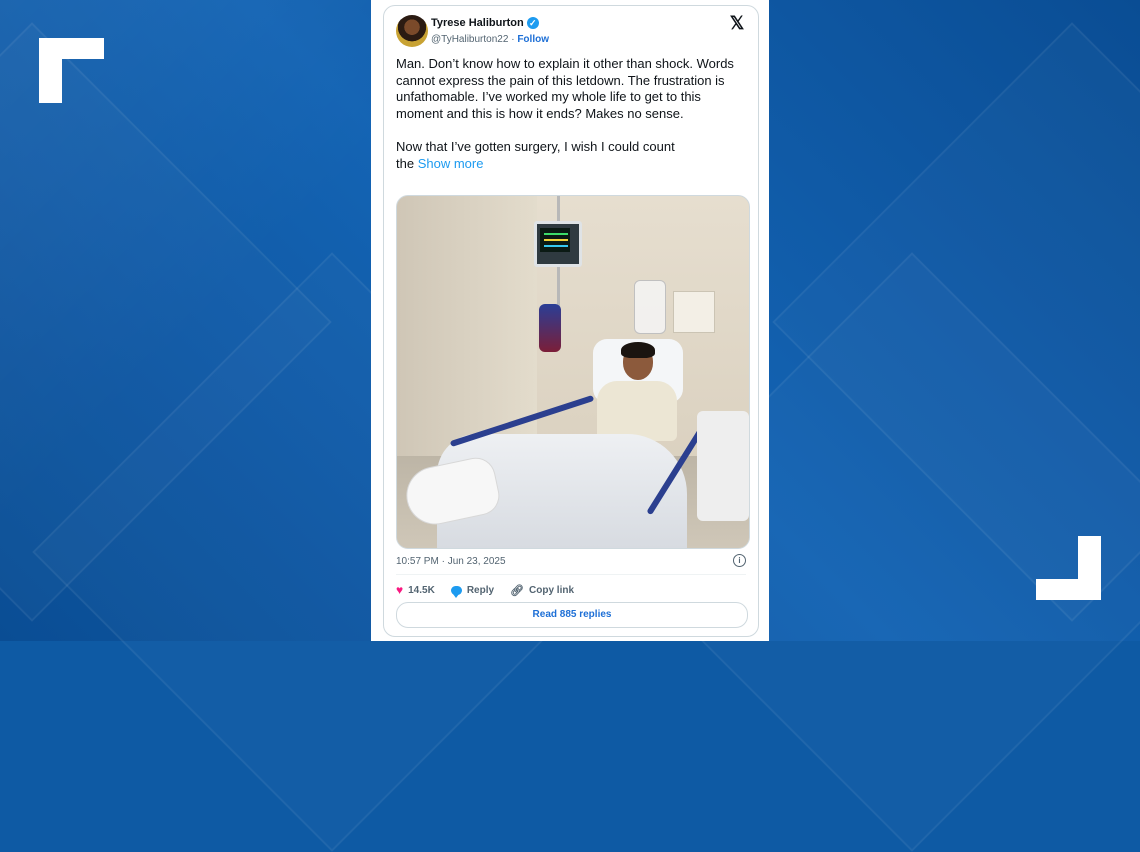  I want to click on heart-icon: ♥, so click(400, 590).